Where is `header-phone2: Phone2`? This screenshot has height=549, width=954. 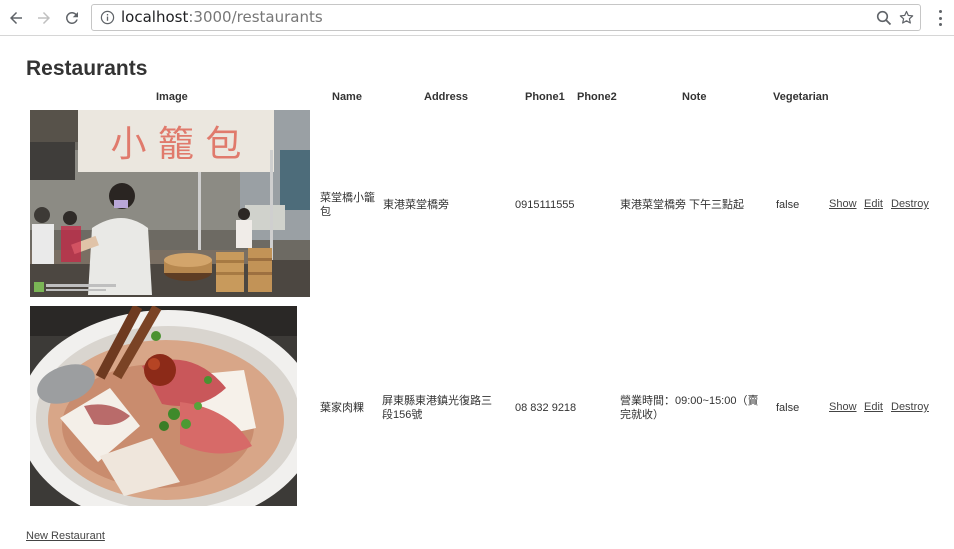
header-phone2: Phone2 is located at coordinates (597, 97).